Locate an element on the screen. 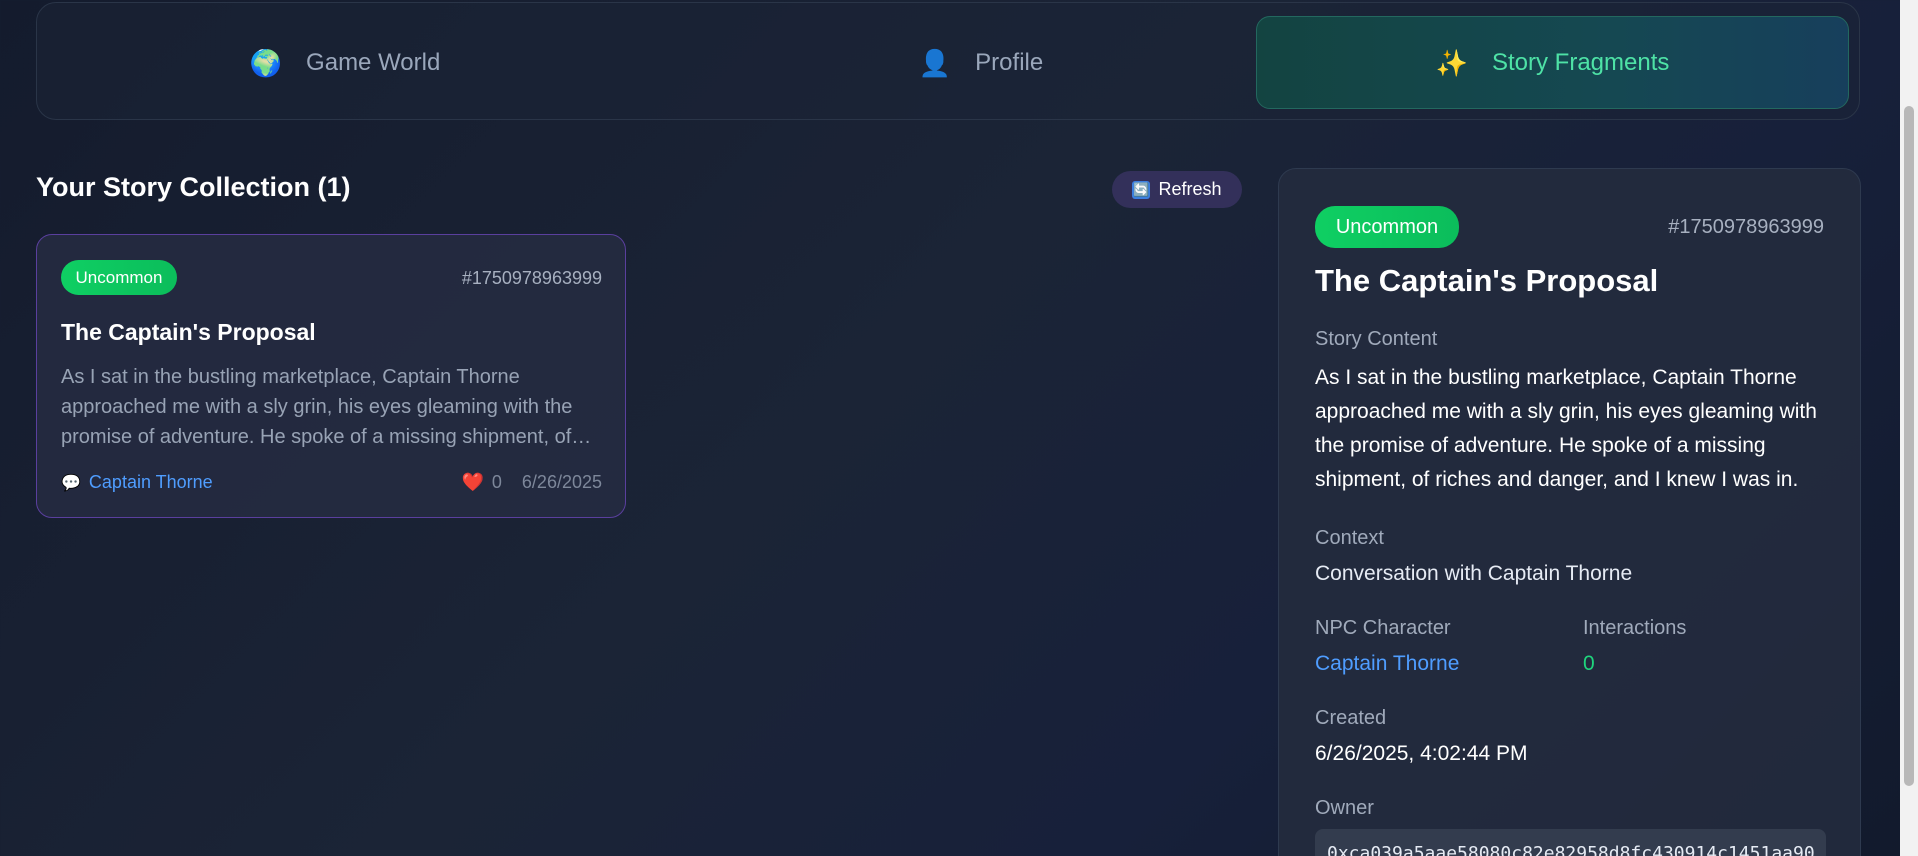 This screenshot has width=1918, height=856. tab-bar: 🌍 Game World 👤 Profile ✨ Story Fragments is located at coordinates (948, 61).